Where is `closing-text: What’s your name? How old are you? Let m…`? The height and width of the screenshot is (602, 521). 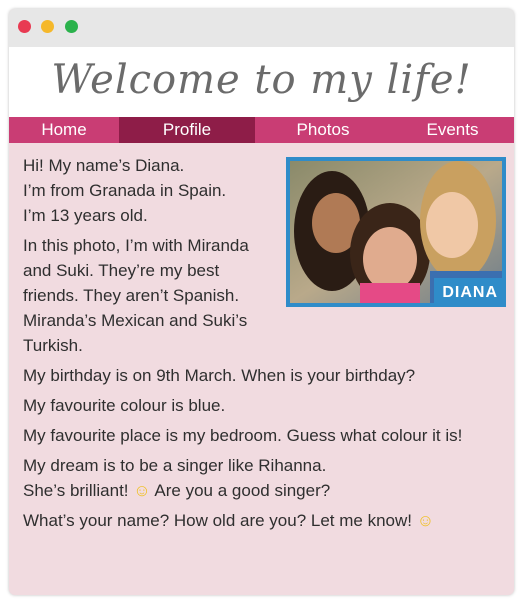
closing-text: What’s your name? How old are you? Let m… is located at coordinates (217, 520).